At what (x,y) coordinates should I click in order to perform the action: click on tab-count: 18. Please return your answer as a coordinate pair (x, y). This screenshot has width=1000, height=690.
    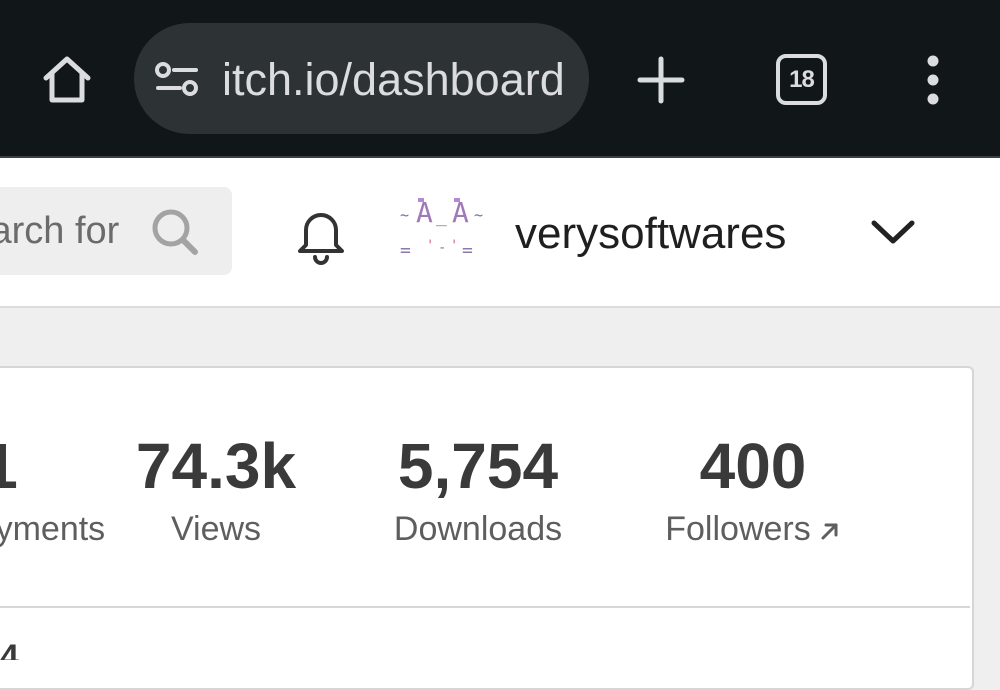
    Looking at the image, I should click on (802, 79).